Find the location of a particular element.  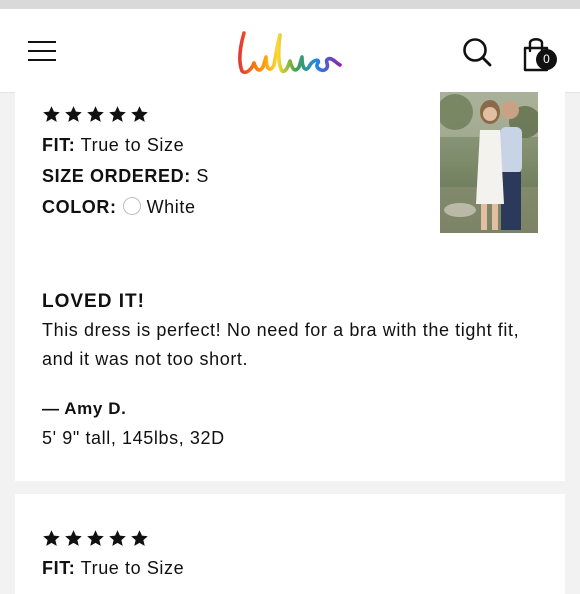

reviewer-stats: 5' 9" tall, 145lbs, 32D is located at coordinates (133, 438).